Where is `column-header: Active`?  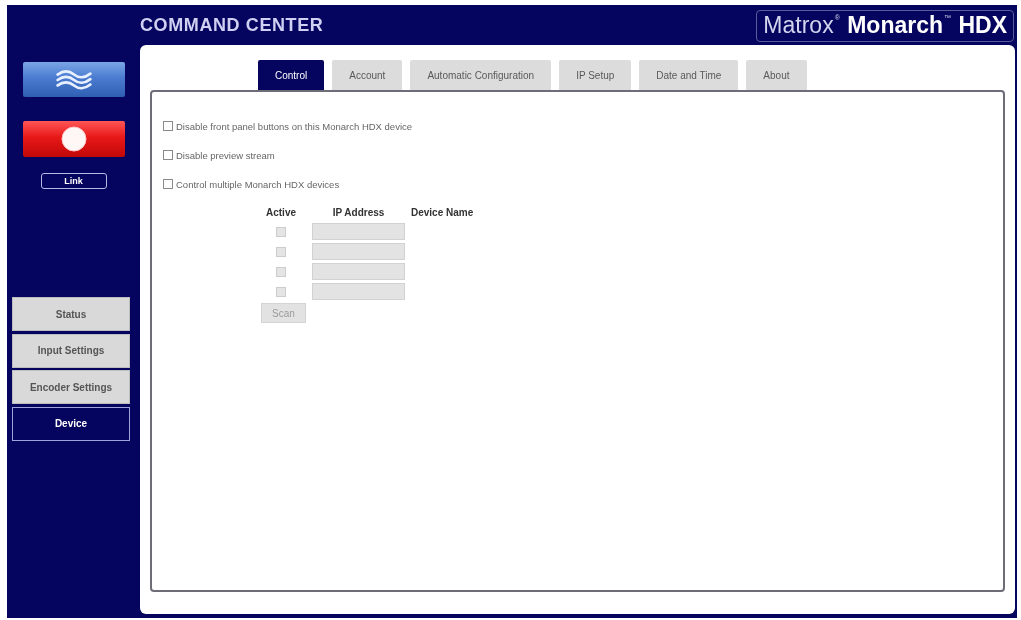
column-header: Active is located at coordinates (281, 212).